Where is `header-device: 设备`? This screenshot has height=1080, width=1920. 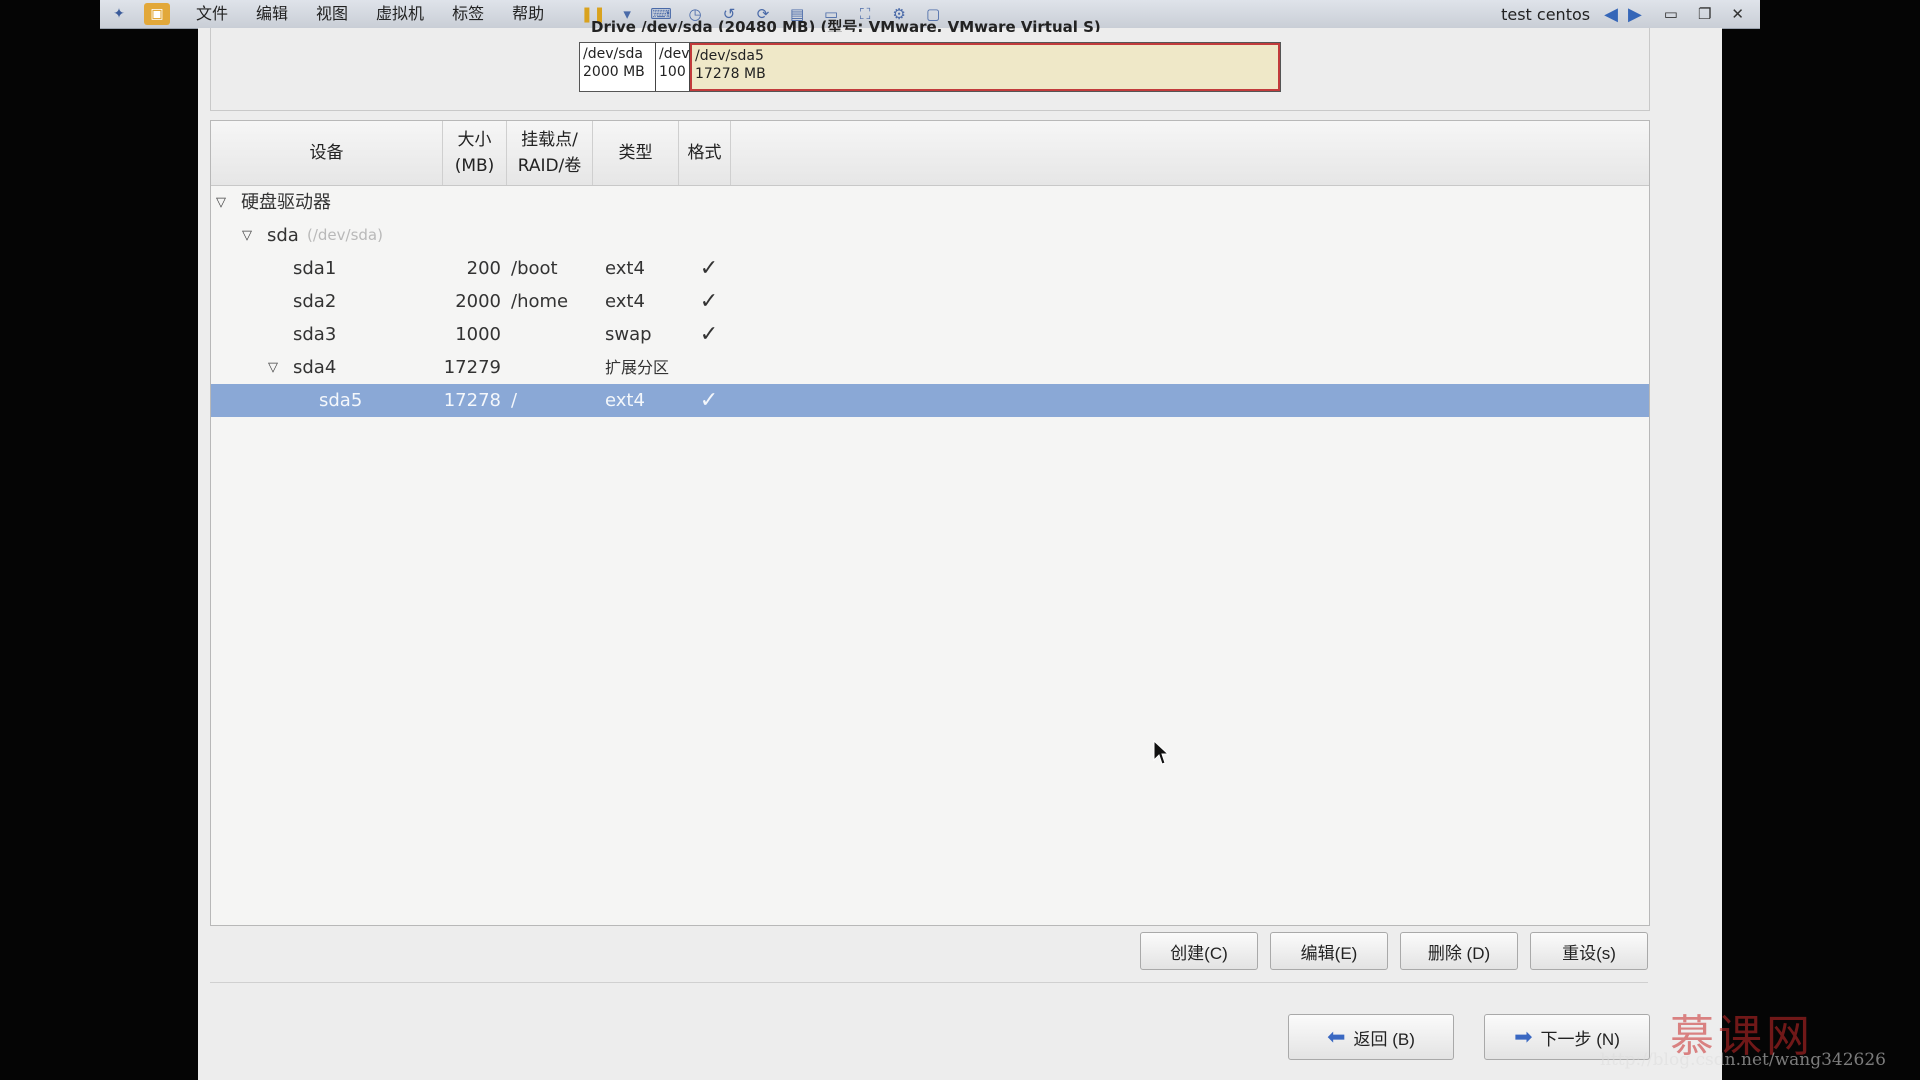
header-device: 设备 is located at coordinates (327, 153).